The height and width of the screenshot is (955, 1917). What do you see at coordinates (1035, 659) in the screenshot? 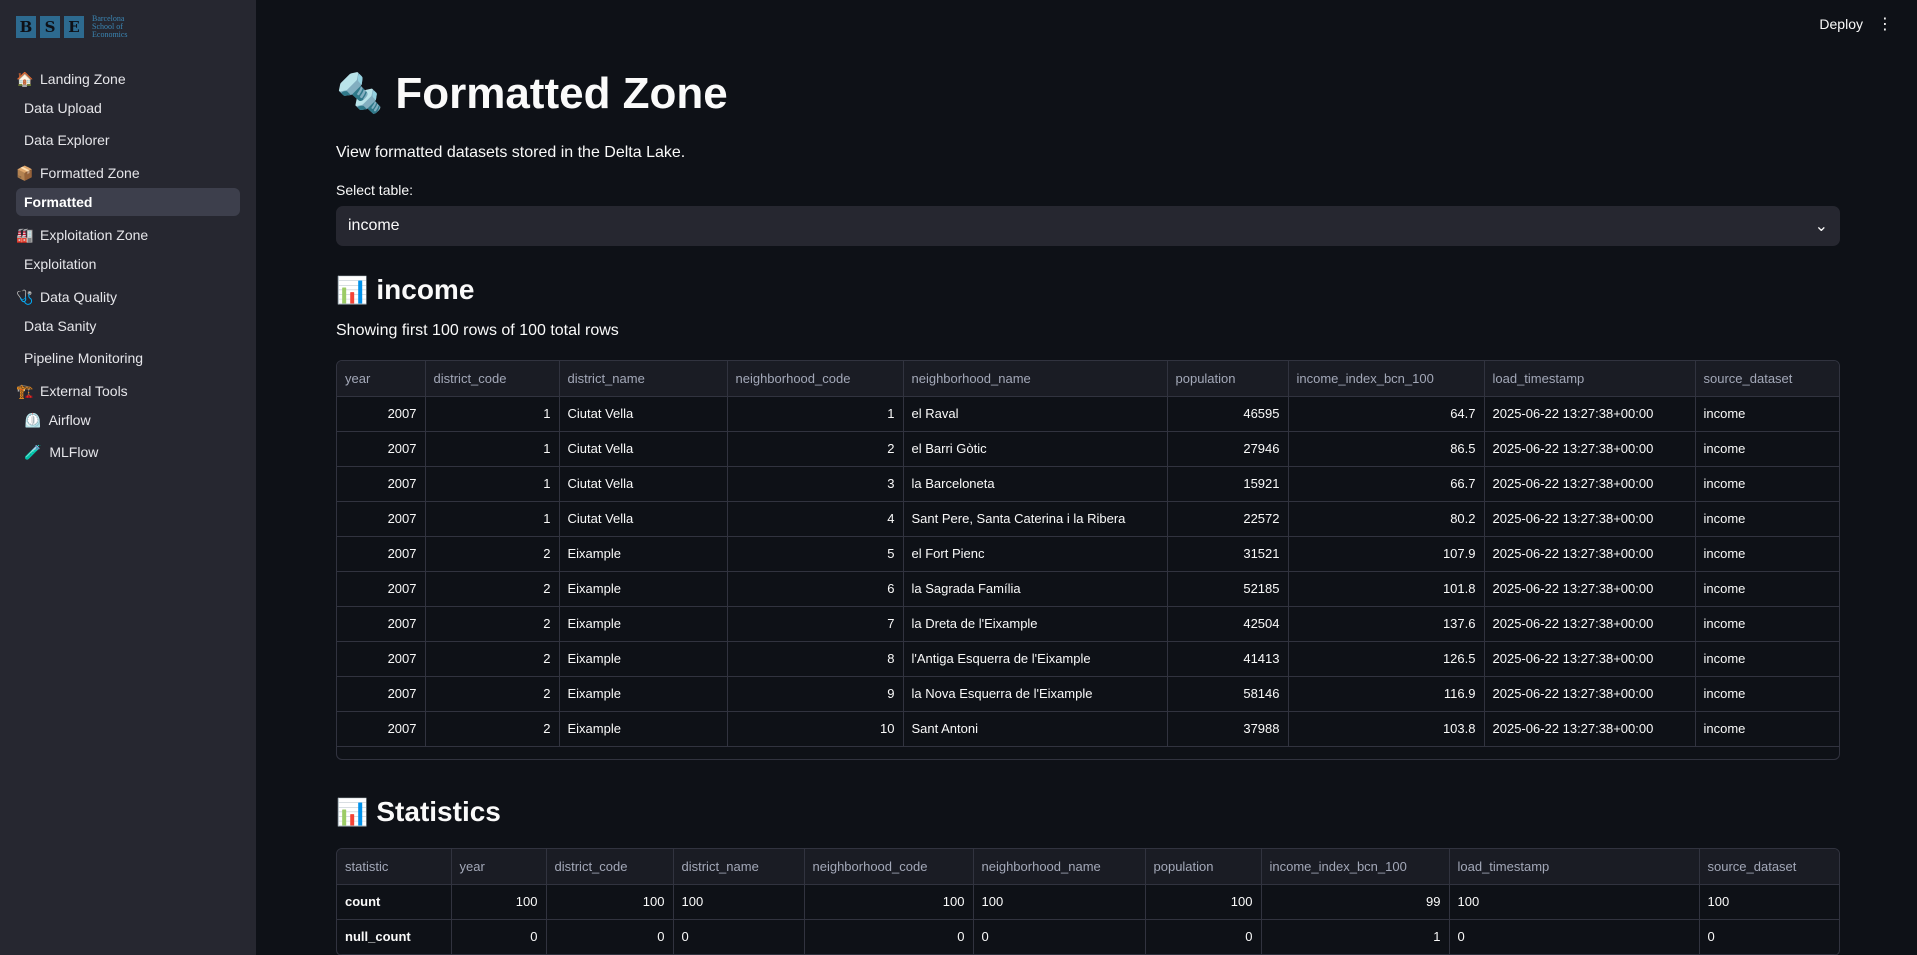
I see `table-cell: l'Antiga Esquerra de l'Eixample` at bounding box center [1035, 659].